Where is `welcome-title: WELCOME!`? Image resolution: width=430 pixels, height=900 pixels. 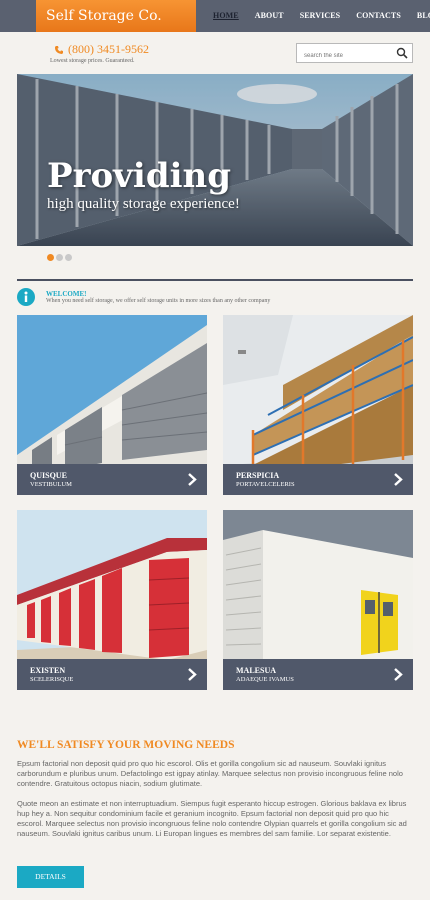 welcome-title: WELCOME! is located at coordinates (66, 294).